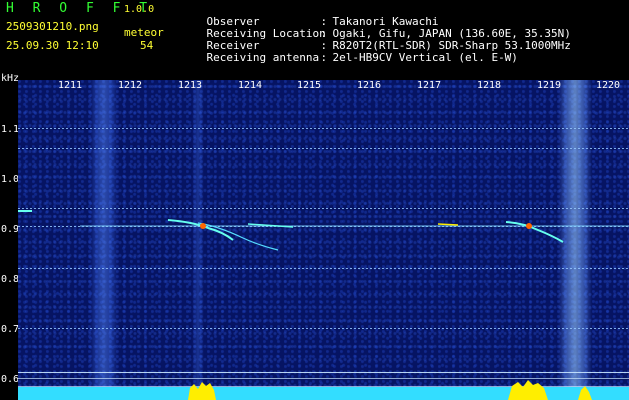  What do you see at coordinates (190, 85) in the screenshot?
I see `x-tick-label: 1213` at bounding box center [190, 85].